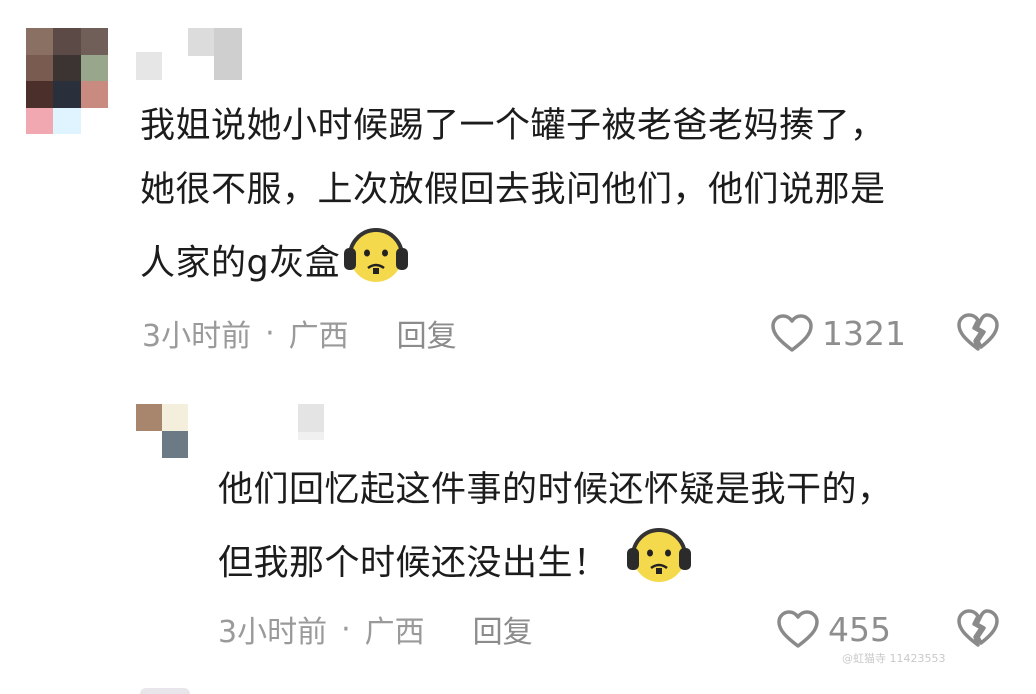 The image size is (1036, 694). Describe the element at coordinates (859, 629) in the screenshot. I see `like-count: 455` at that location.